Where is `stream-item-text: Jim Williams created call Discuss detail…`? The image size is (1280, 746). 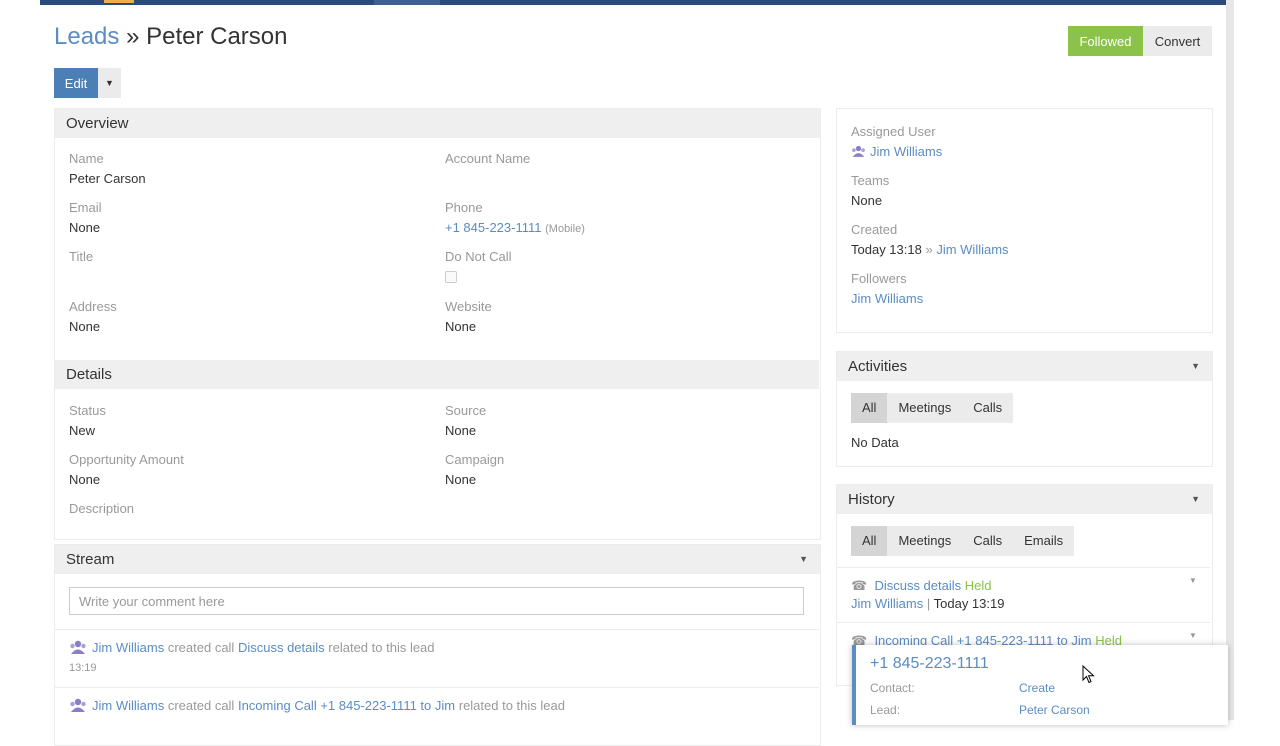
stream-item-text: Jim Williams created call Discuss detail… is located at coordinates (252, 647).